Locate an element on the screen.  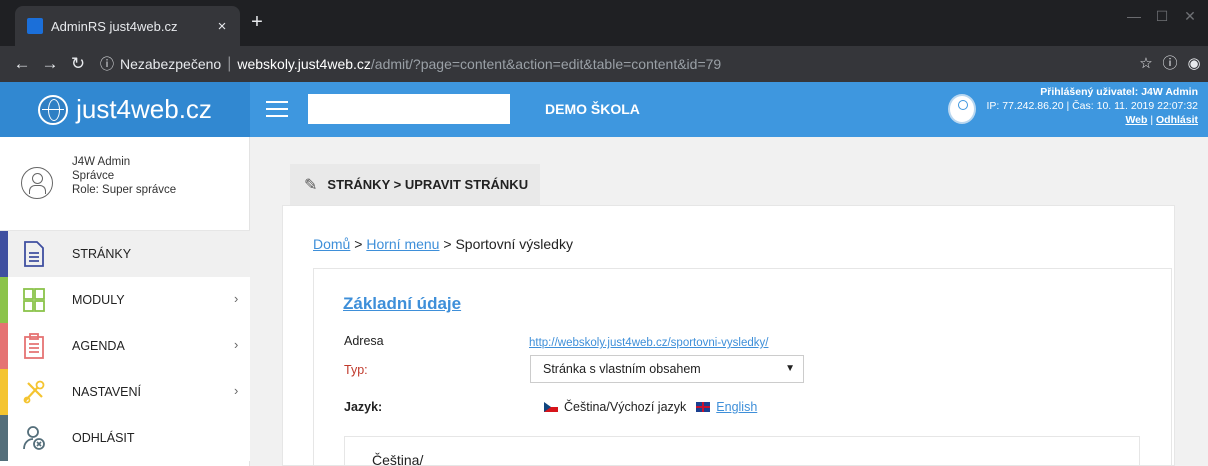
profile-icon: ◉ is located at coordinates (1194, 64).